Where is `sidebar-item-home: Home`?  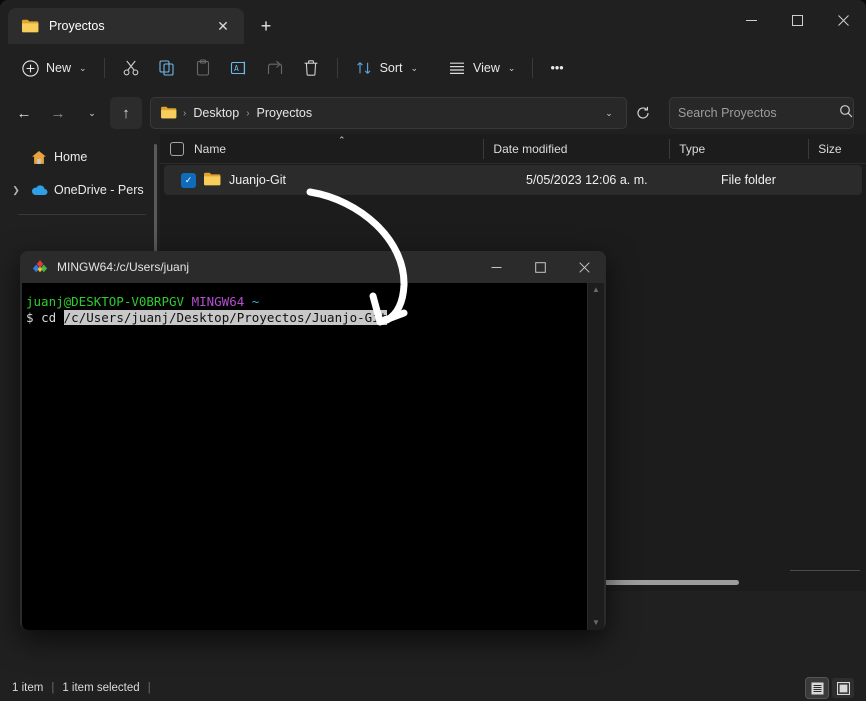 sidebar-item-home: Home is located at coordinates (79, 157).